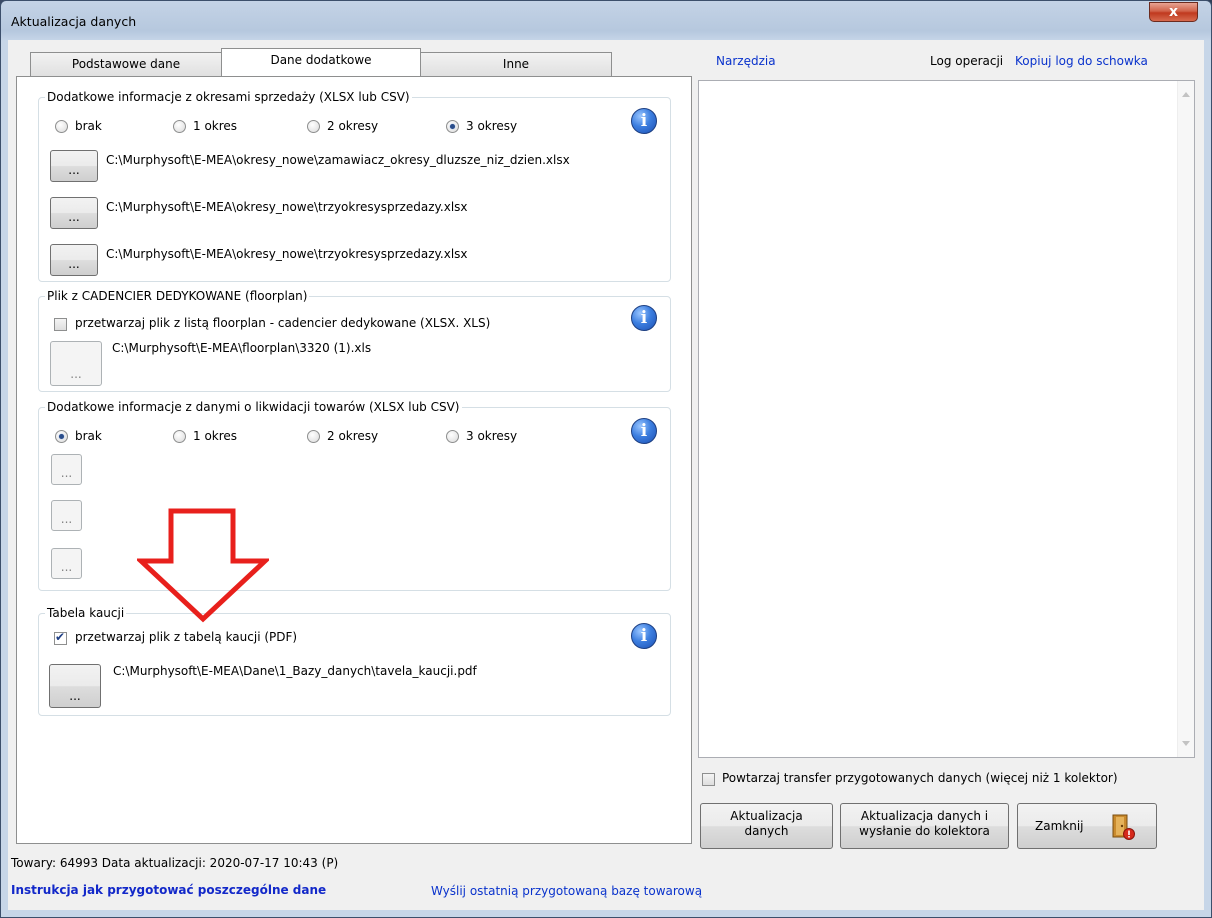 This screenshot has height=918, width=1212. I want to click on title-bar: Aktualizacja danych x, so click(606, 21).